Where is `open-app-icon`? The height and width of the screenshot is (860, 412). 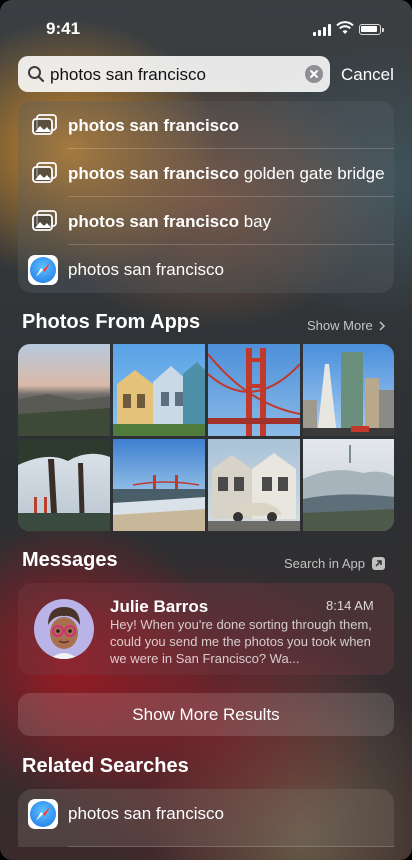 open-app-icon is located at coordinates (378, 563).